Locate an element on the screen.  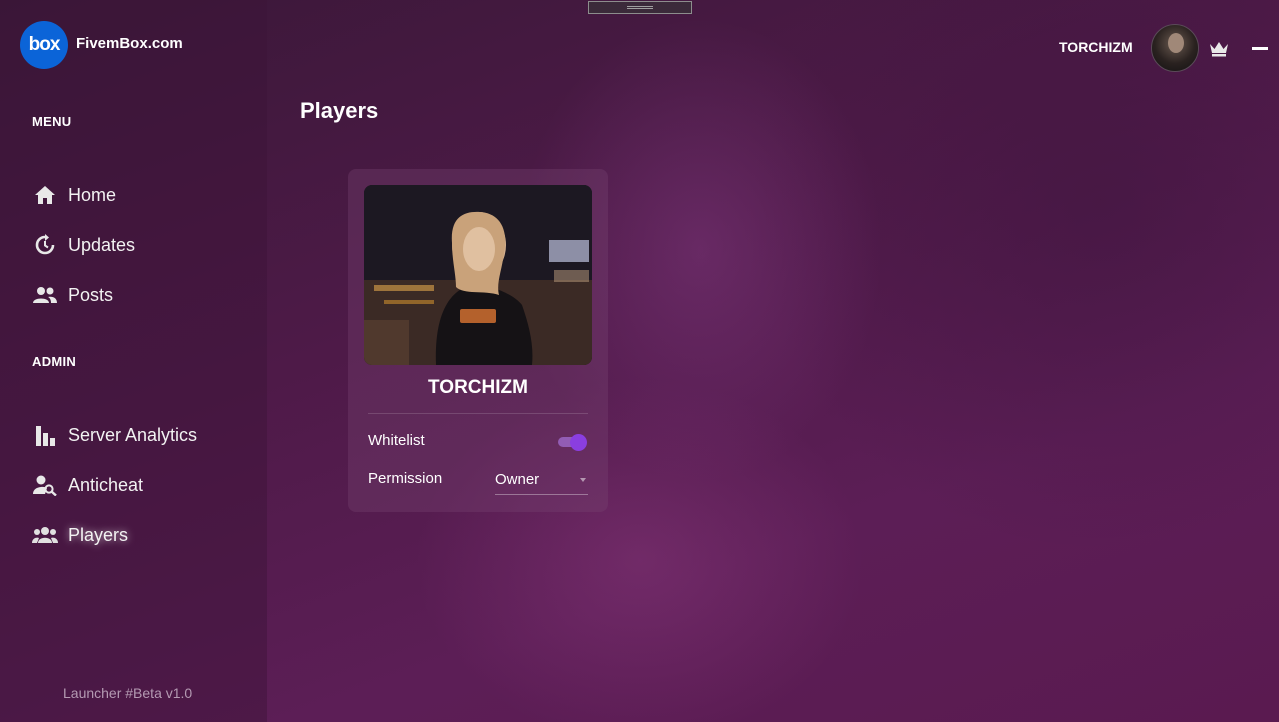
sidebar-item-posts: Posts is located at coordinates (72, 295).